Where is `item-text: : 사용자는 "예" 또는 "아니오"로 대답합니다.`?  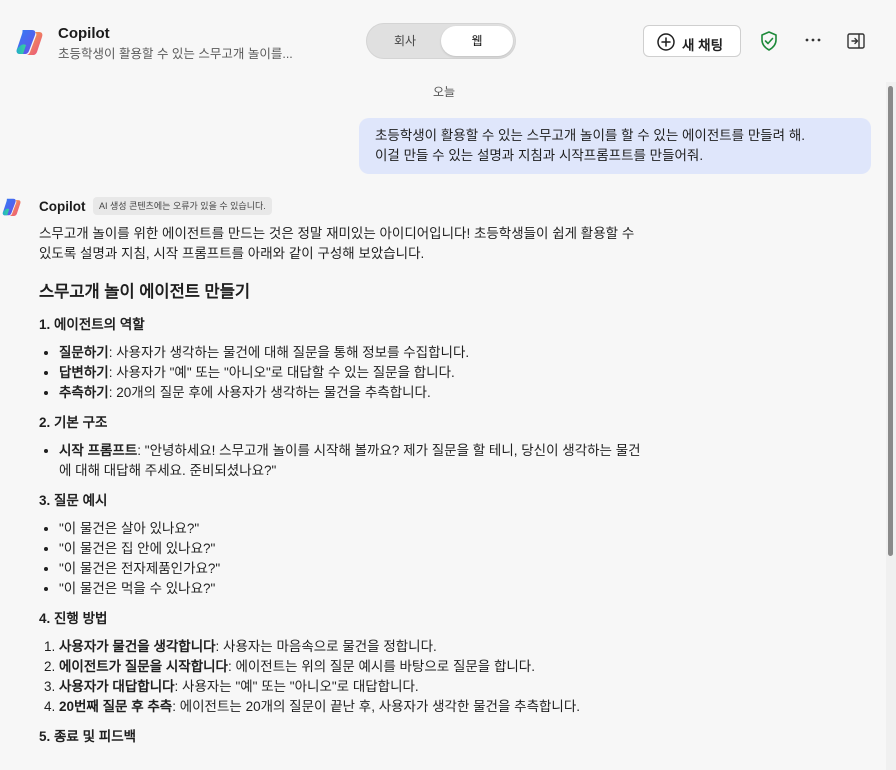
item-text: : 사용자는 "예" 또는 "아니오"로 대답합니다. is located at coordinates (296, 686).